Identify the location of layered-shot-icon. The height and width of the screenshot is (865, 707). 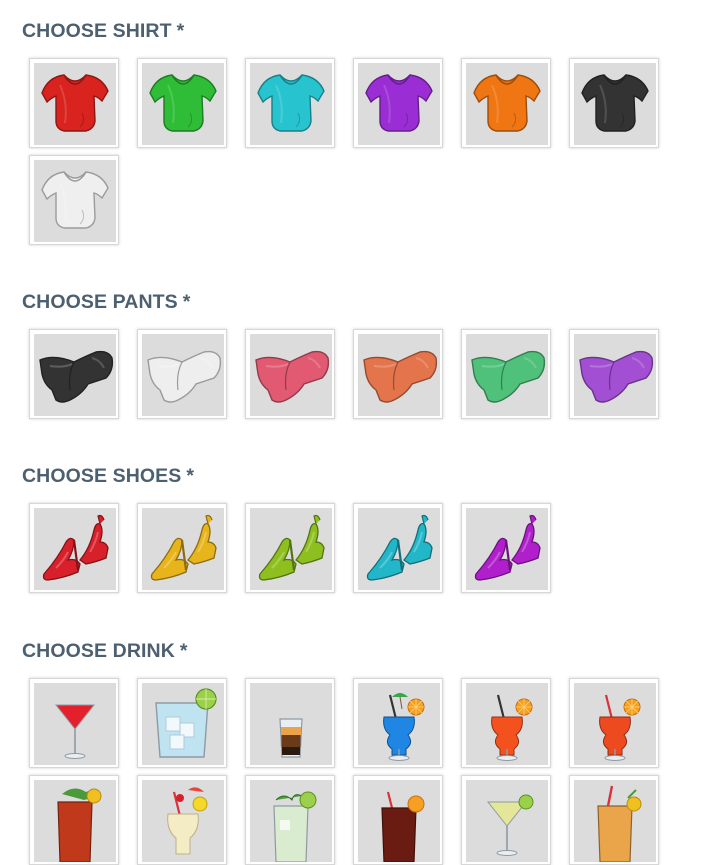
(291, 724).